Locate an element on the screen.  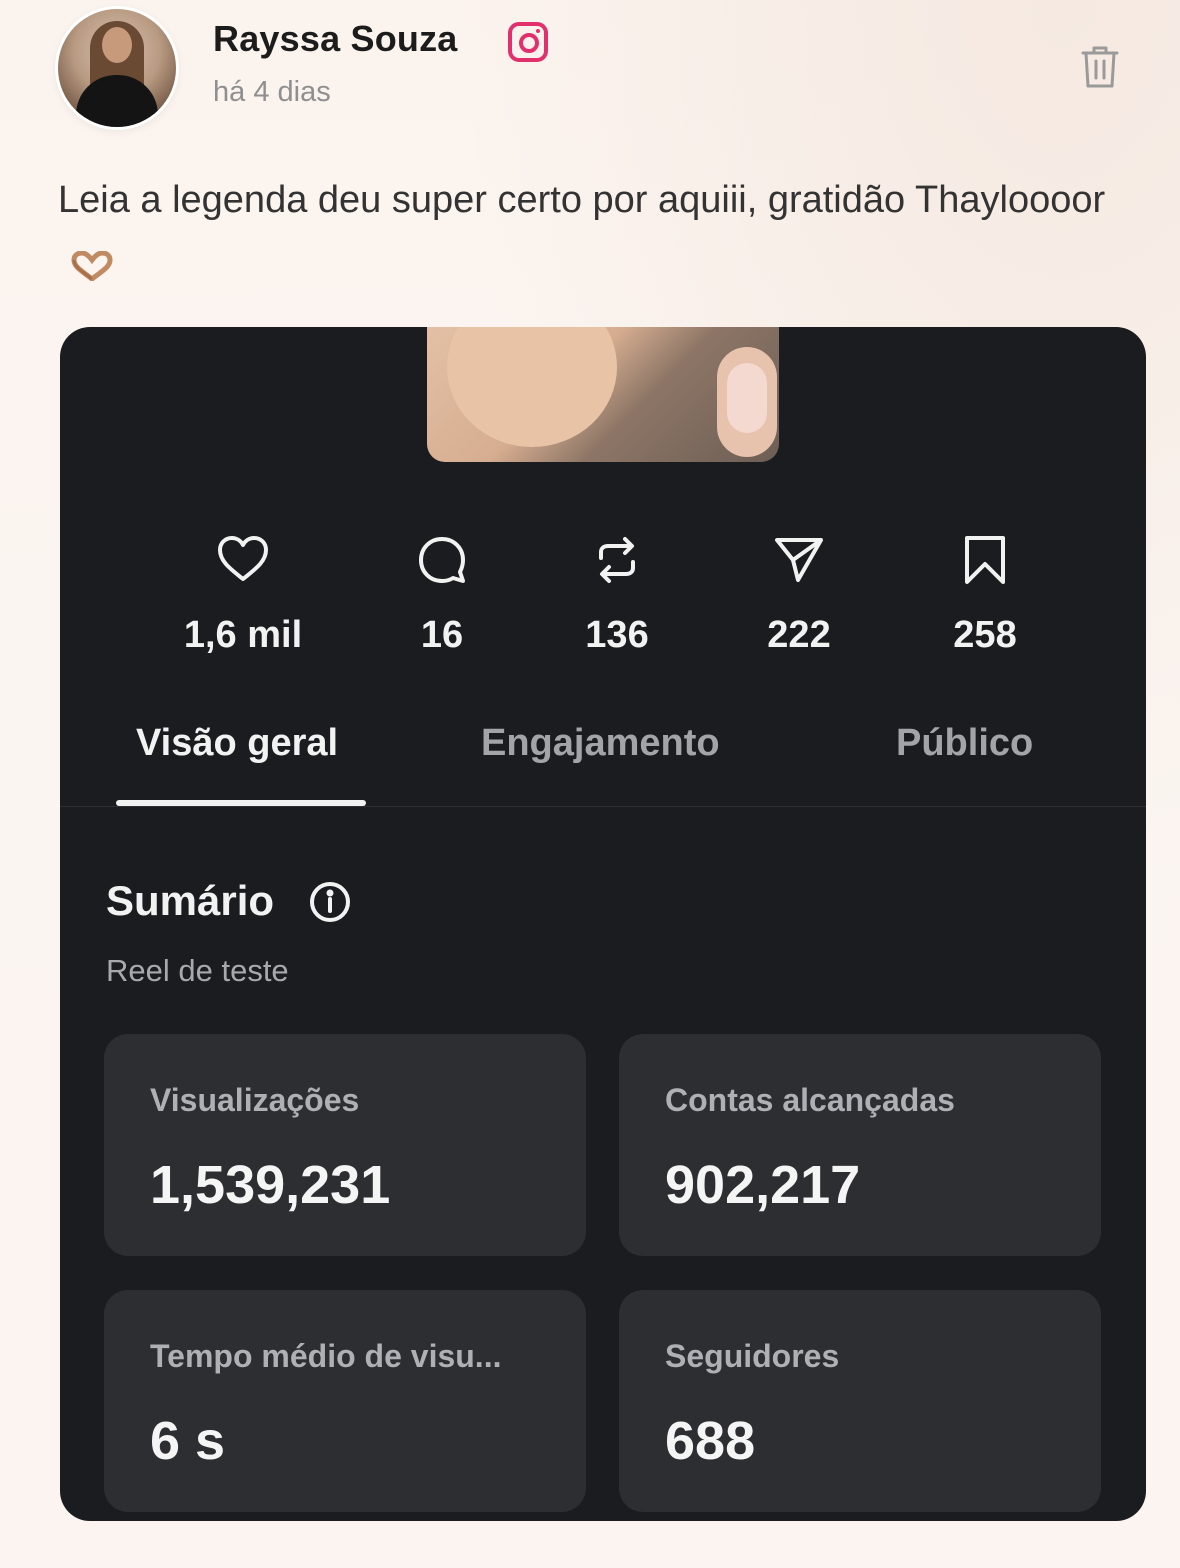
metric-label: Seguidores is located at coordinates (752, 1356).